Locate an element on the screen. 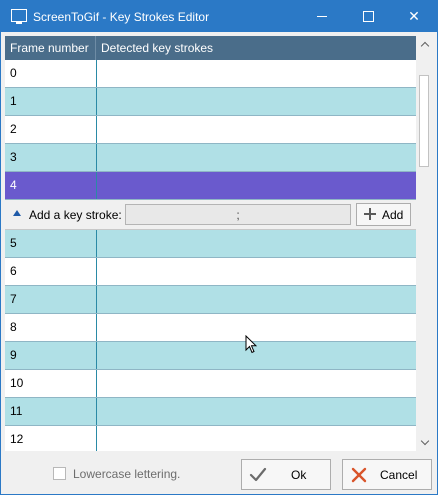 The image size is (438, 495). window-title: ScreenToGif - Key Strokes Editor is located at coordinates (121, 17).